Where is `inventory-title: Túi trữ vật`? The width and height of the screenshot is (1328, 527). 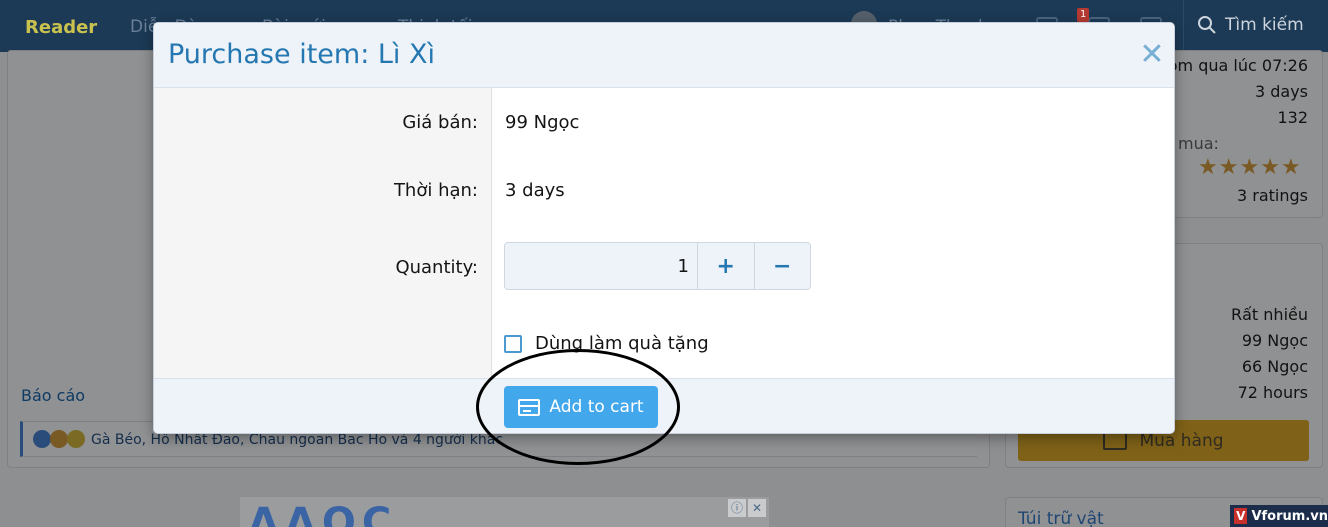 inventory-title: Túi trữ vật is located at coordinates (1061, 518).